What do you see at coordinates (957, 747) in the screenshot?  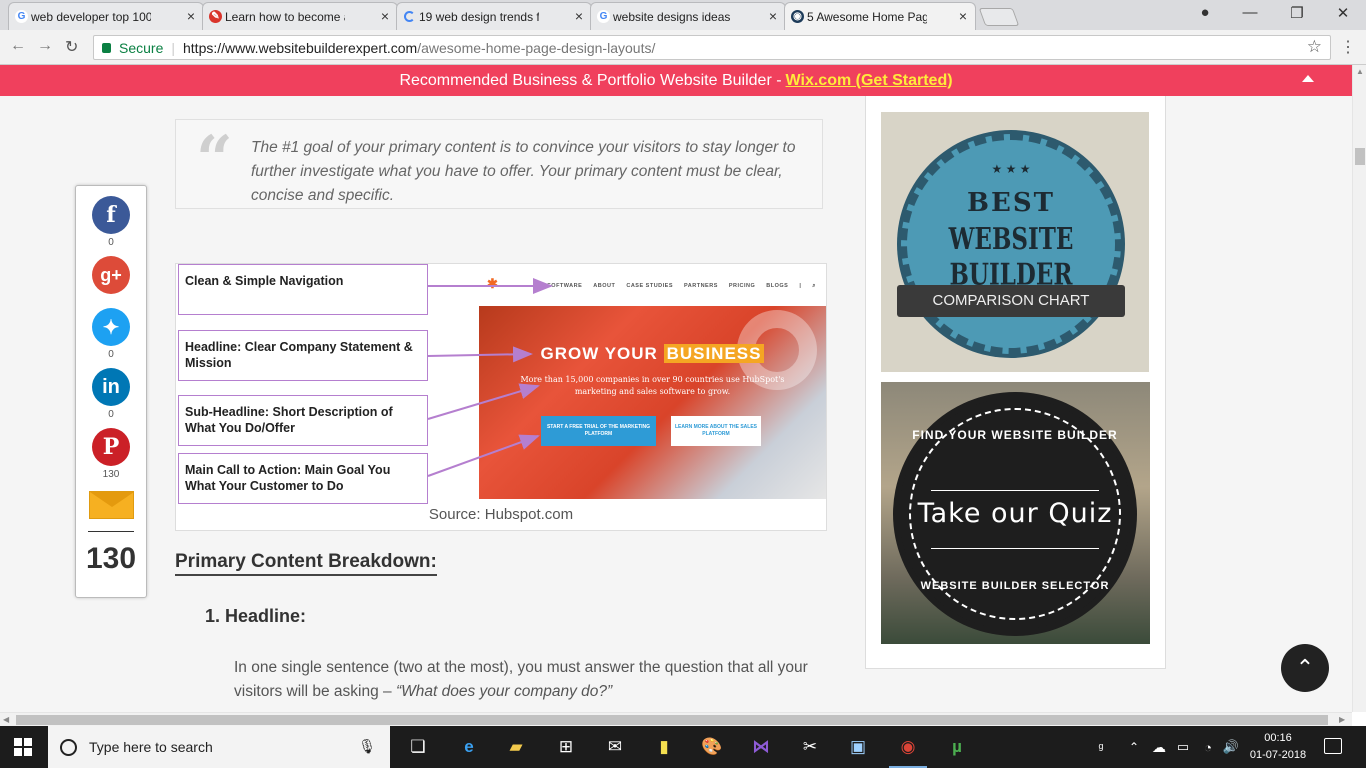 I see `utorrent-icon: µ` at bounding box center [957, 747].